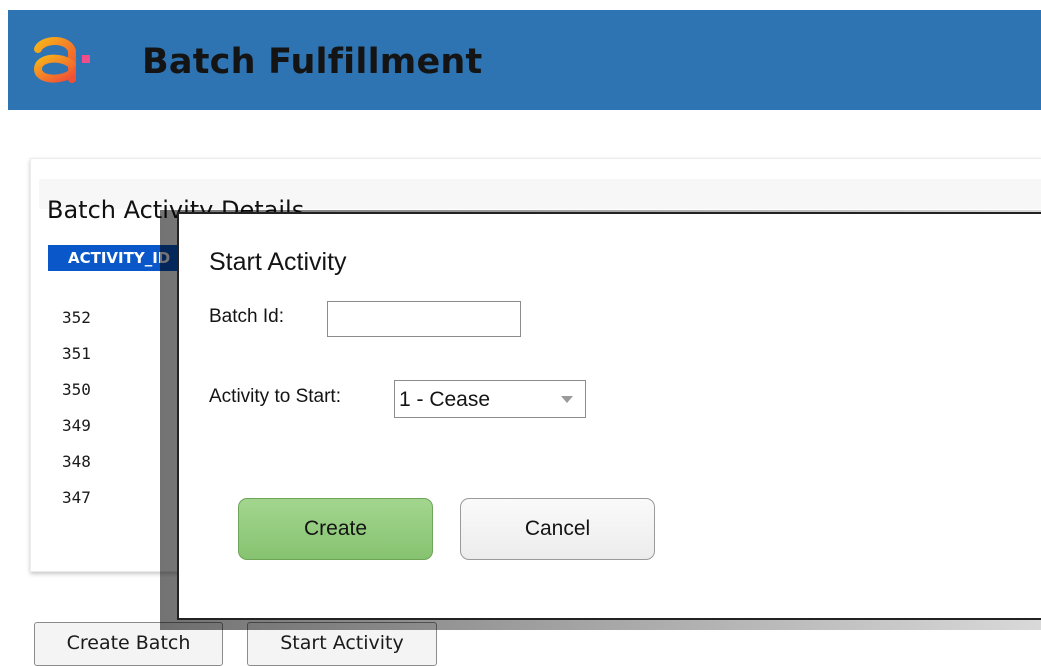  Describe the element at coordinates (312, 62) in the screenshot. I see `app-title: Batch Fulfillment` at that location.